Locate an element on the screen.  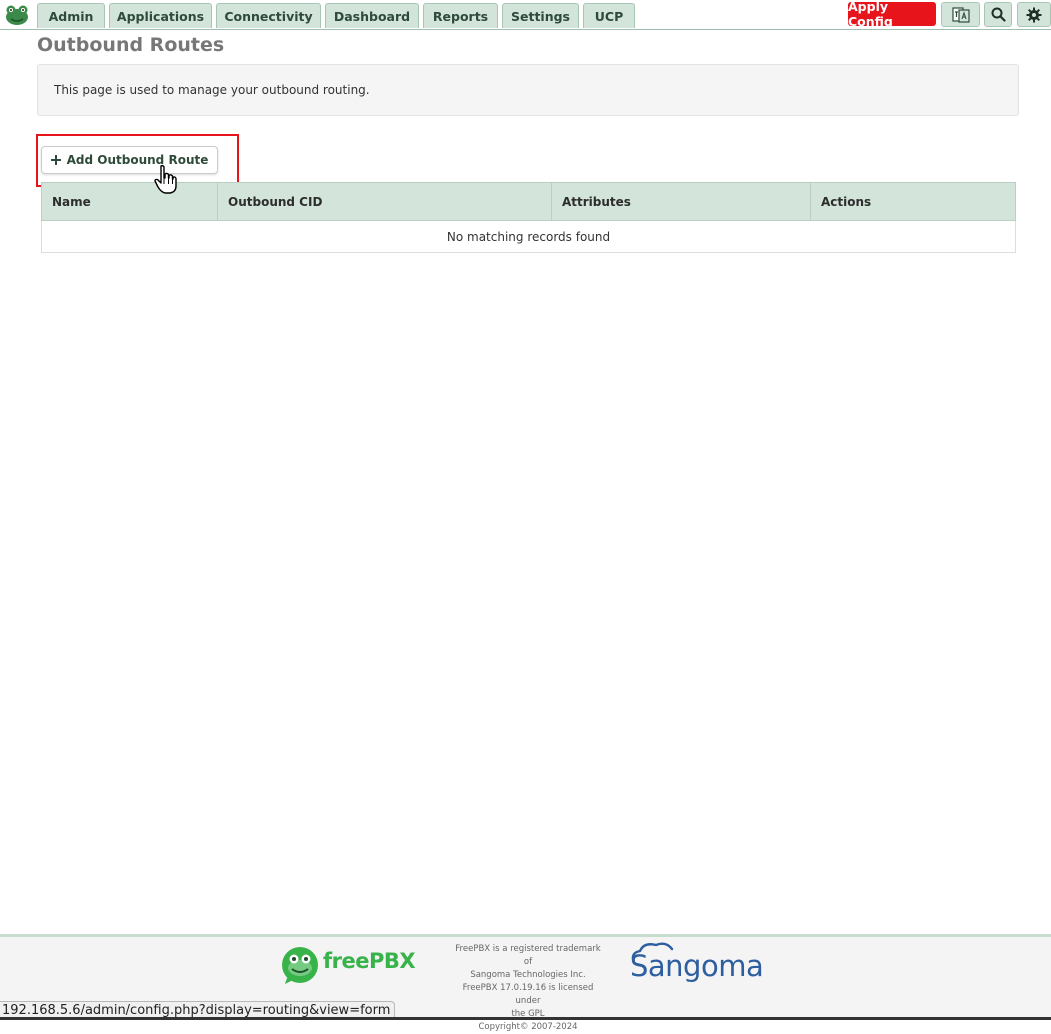
sangoma-logo-text: Sangoma is located at coordinates (697, 966).